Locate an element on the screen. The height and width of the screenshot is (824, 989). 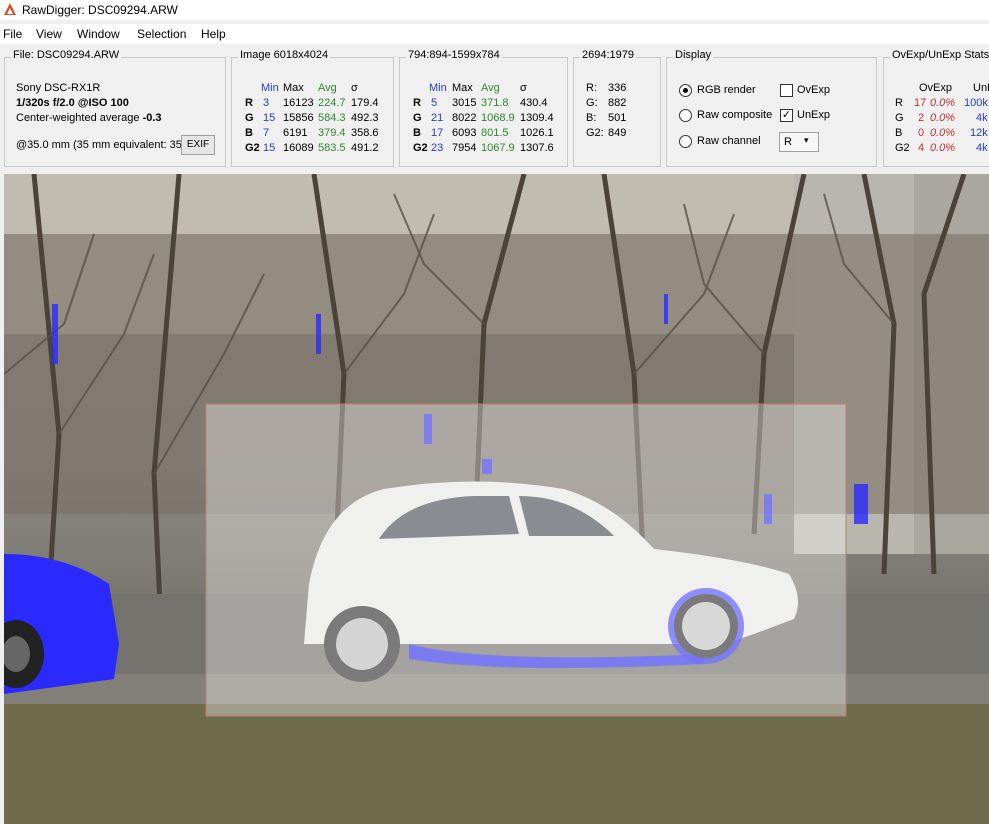
row-sigma: 1307.6 is located at coordinates (537, 148).